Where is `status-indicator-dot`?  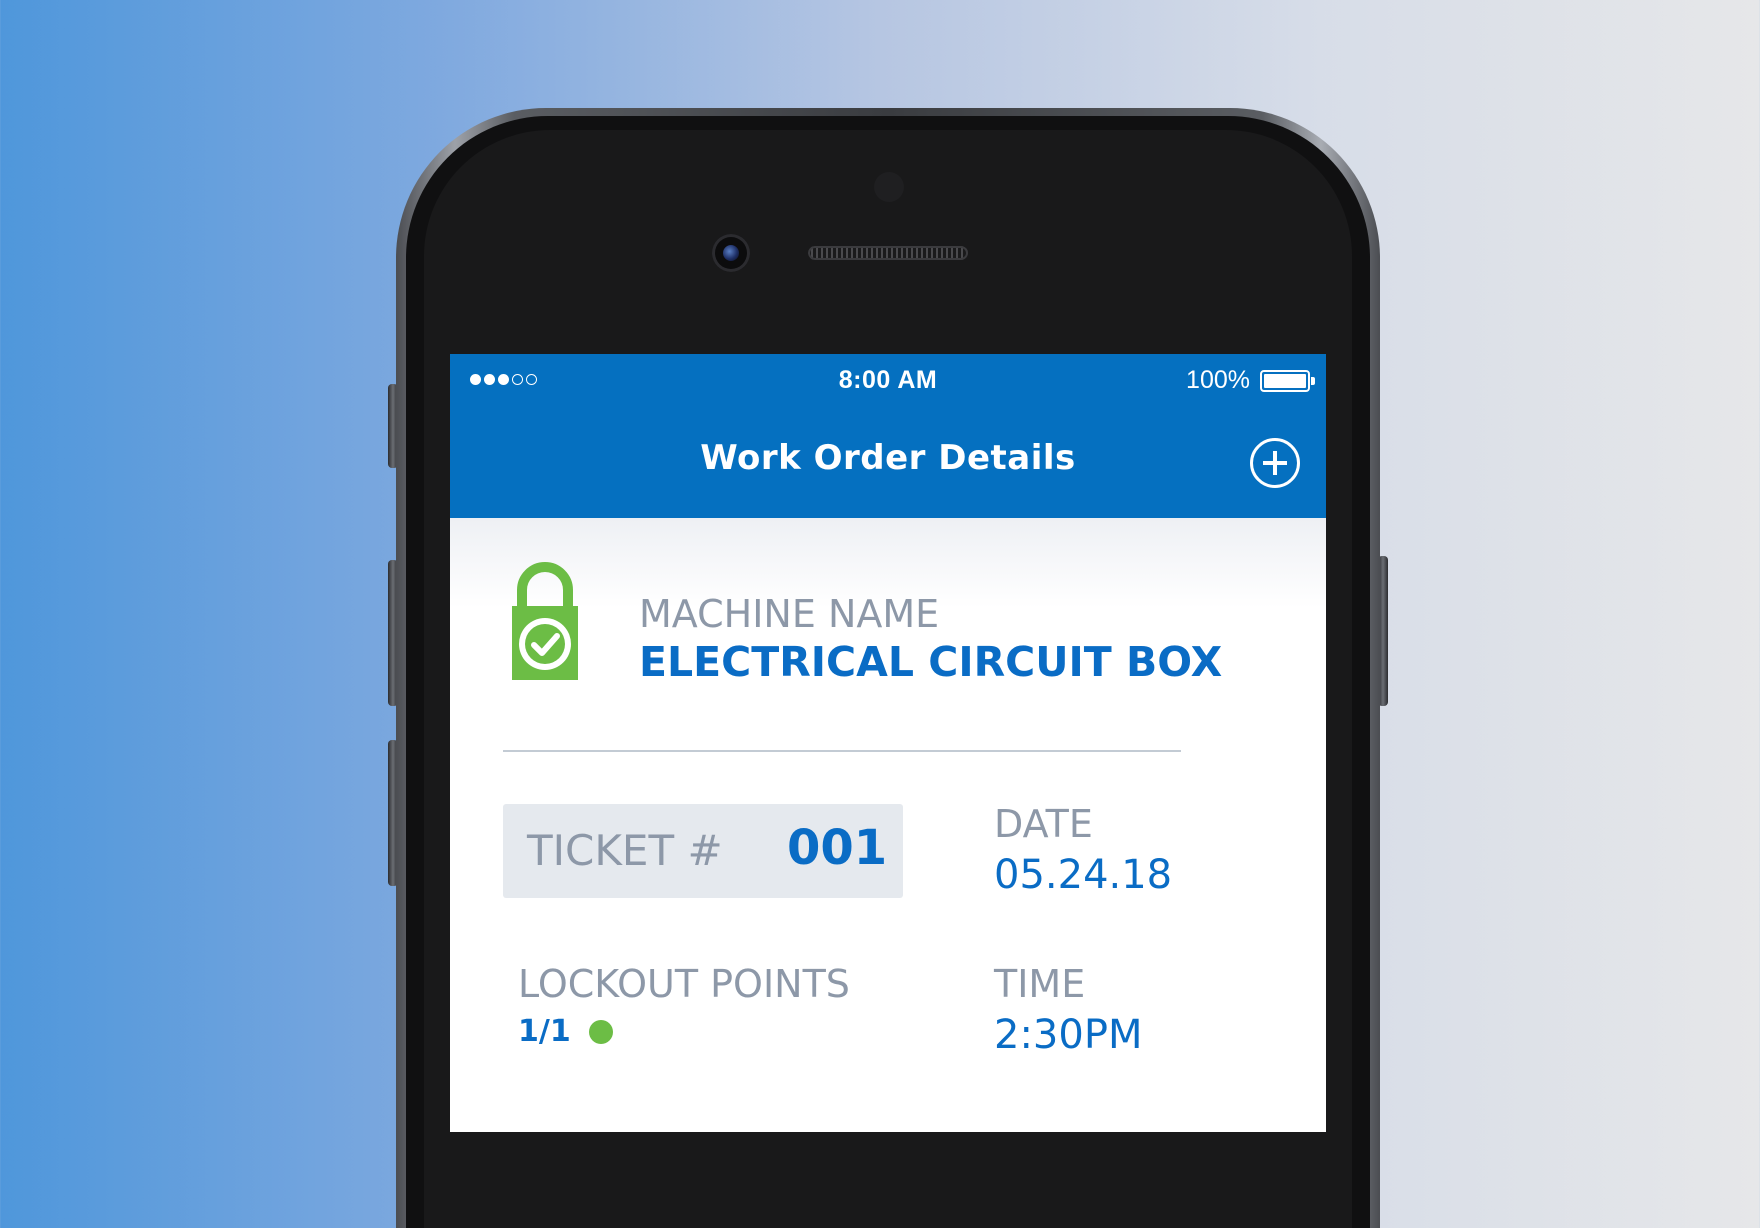 status-indicator-dot is located at coordinates (600, 1031).